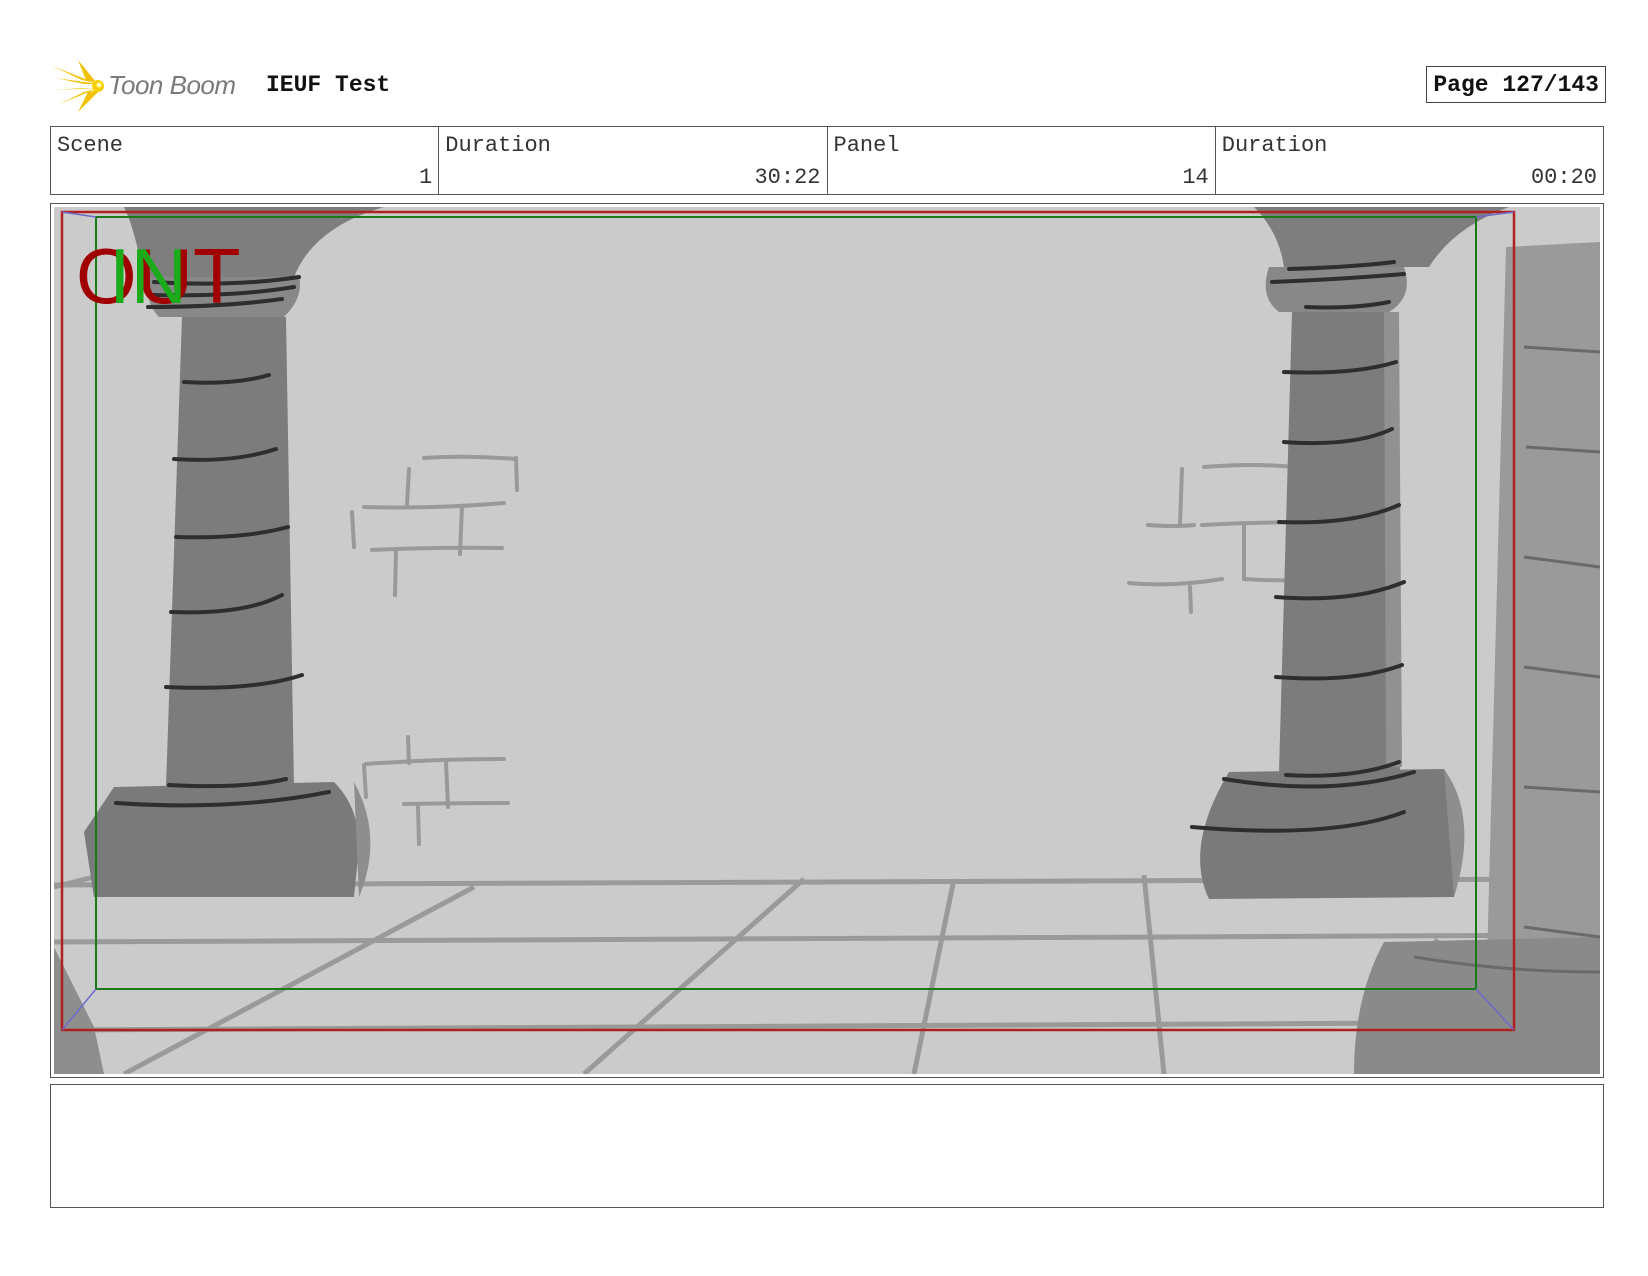  I want to click on page-header: Toon Boom IEUF Test Page 127/143, so click(829, 86).